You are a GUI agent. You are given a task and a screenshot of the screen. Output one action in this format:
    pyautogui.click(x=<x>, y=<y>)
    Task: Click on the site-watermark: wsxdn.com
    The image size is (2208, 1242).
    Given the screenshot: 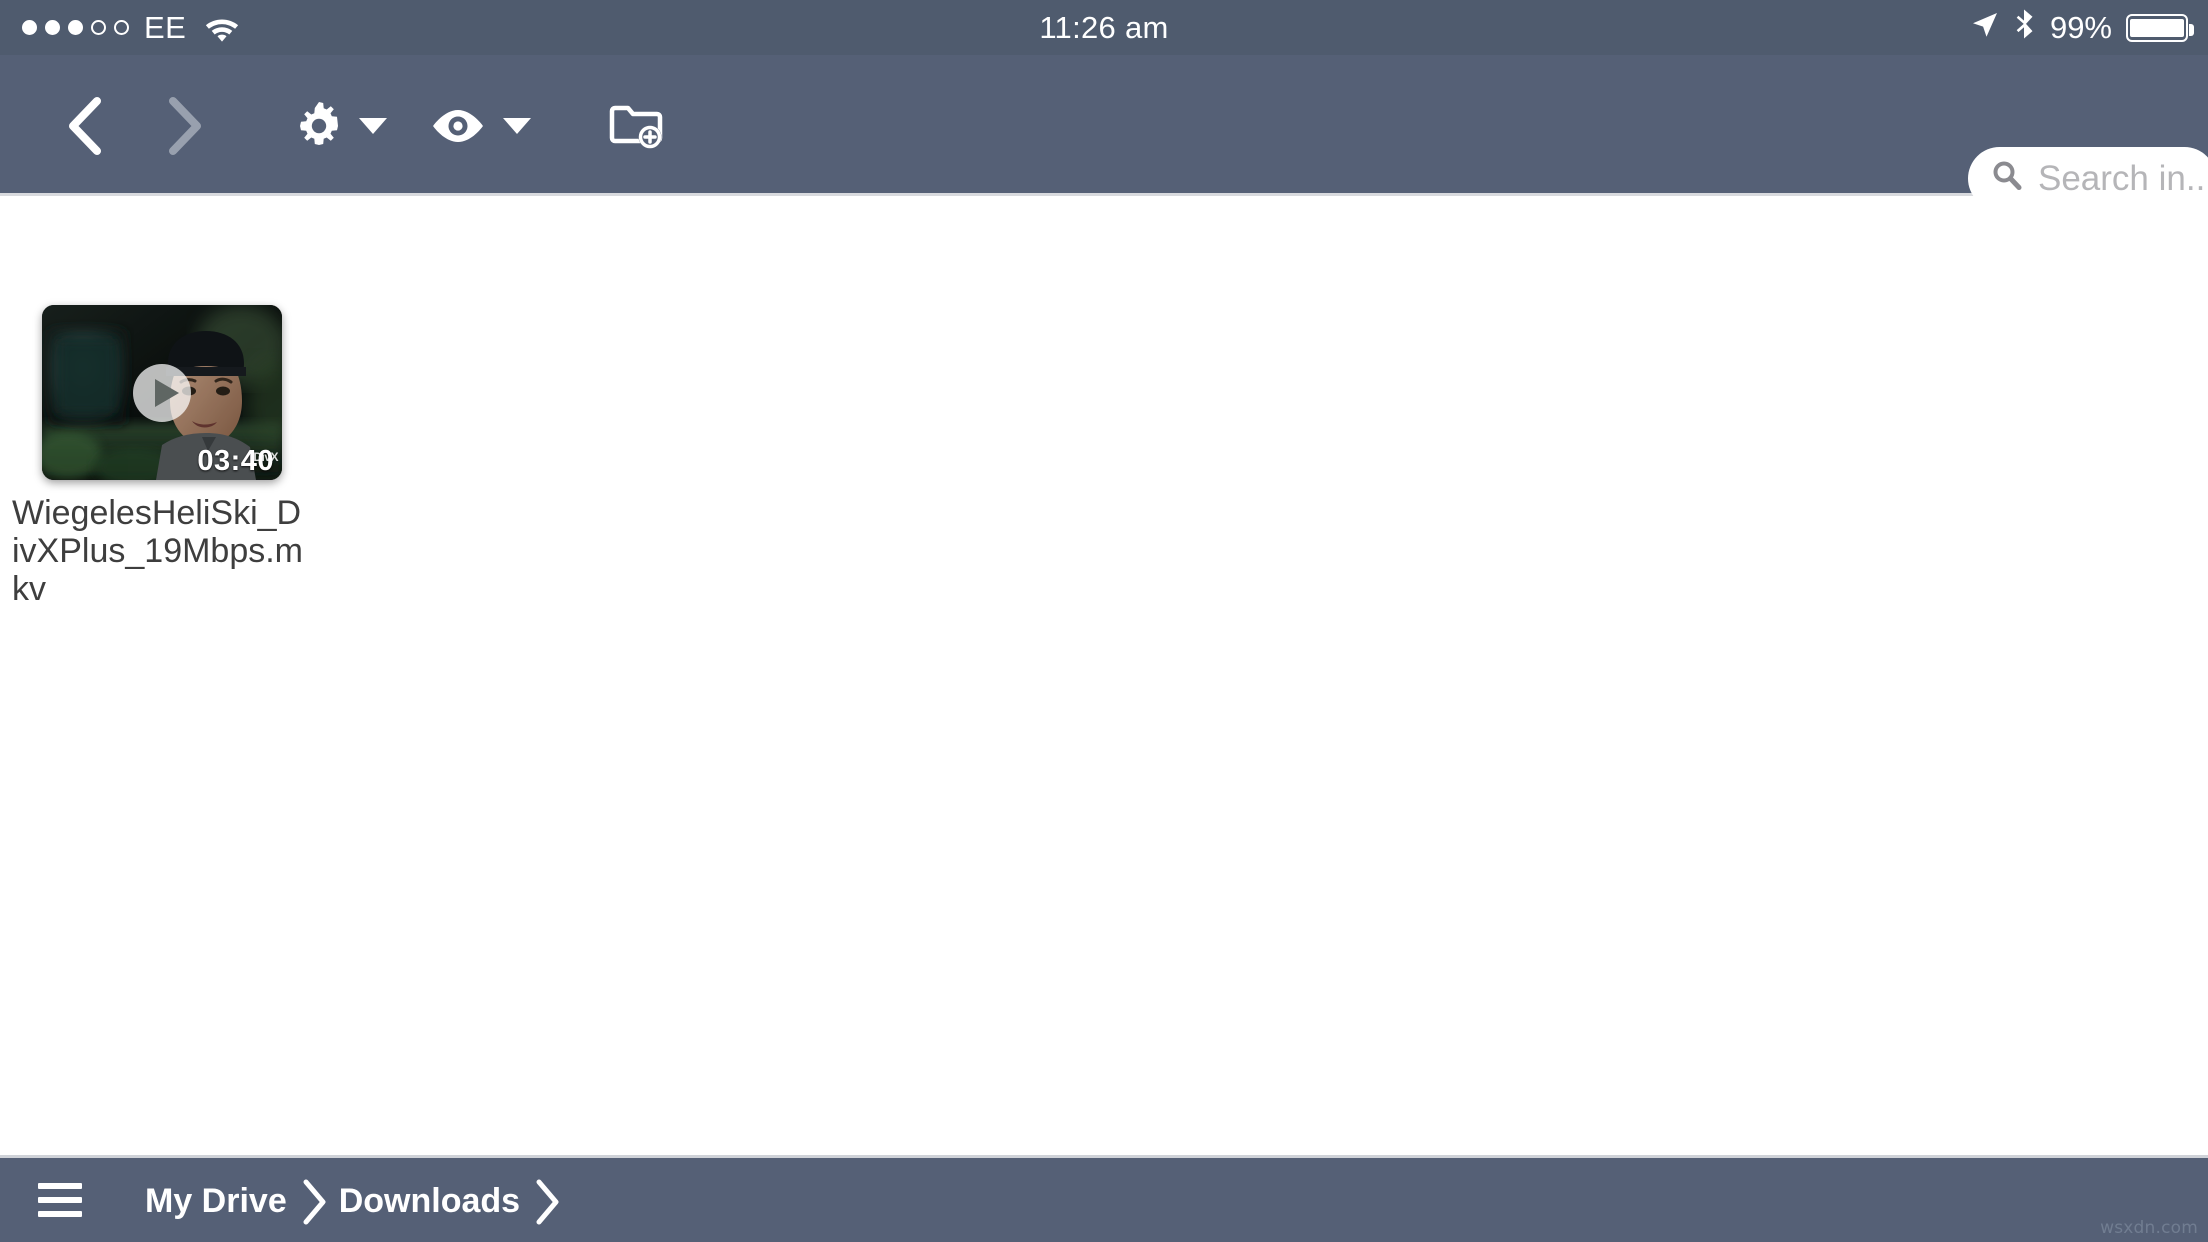 What is the action you would take?
    pyautogui.click(x=2149, y=1228)
    